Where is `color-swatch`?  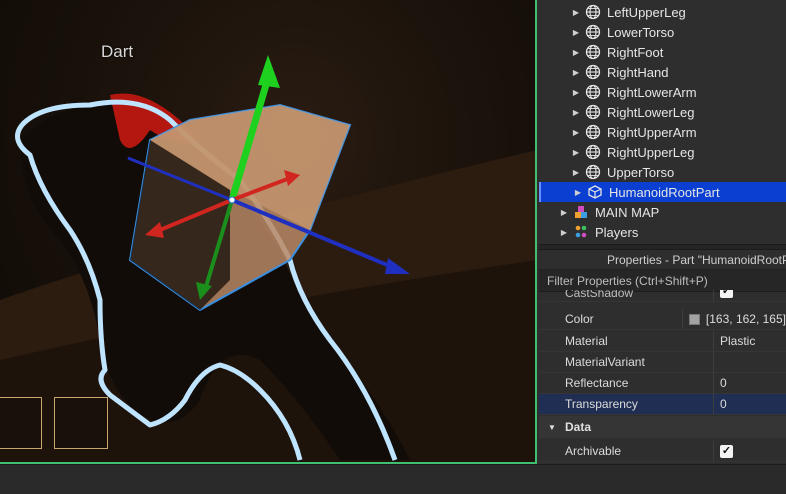 color-swatch is located at coordinates (694, 319).